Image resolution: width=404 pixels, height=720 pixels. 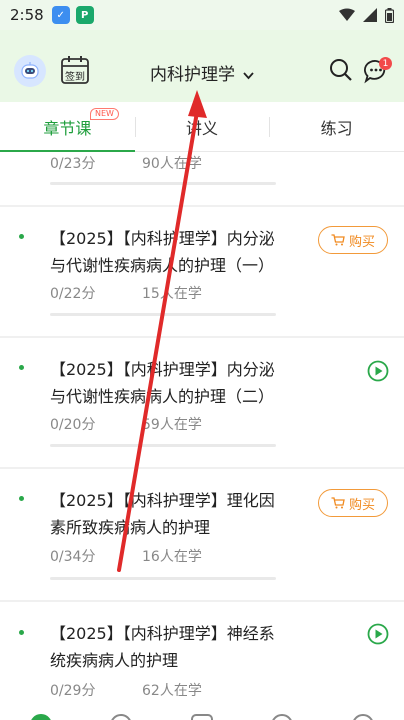 What do you see at coordinates (126, 163) in the screenshot?
I see `item-meta: 0/23分 90人在学` at bounding box center [126, 163].